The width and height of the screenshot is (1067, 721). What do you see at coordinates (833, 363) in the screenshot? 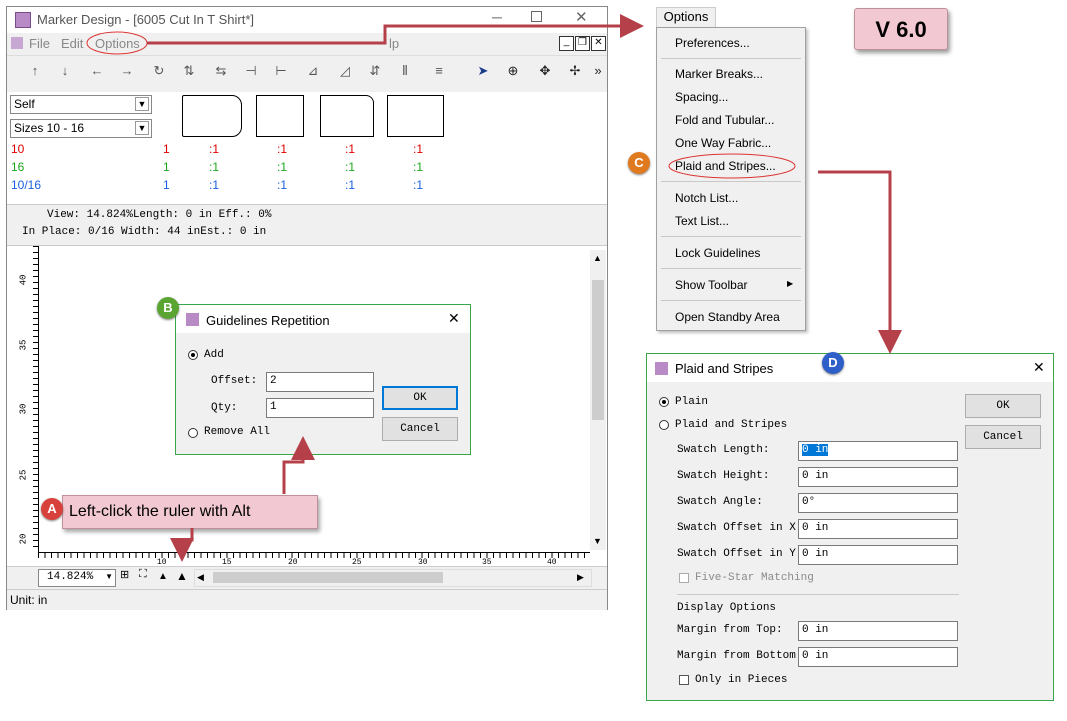
I see `step-badge-d: D` at bounding box center [833, 363].